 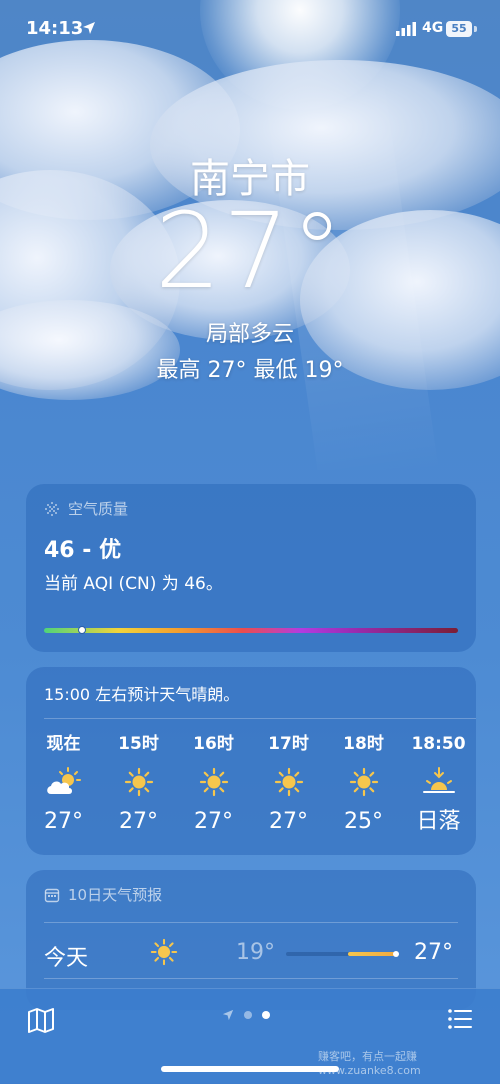 I want to click on high-low-temperature: 最高 27° 最低 19°, so click(x=250, y=370).